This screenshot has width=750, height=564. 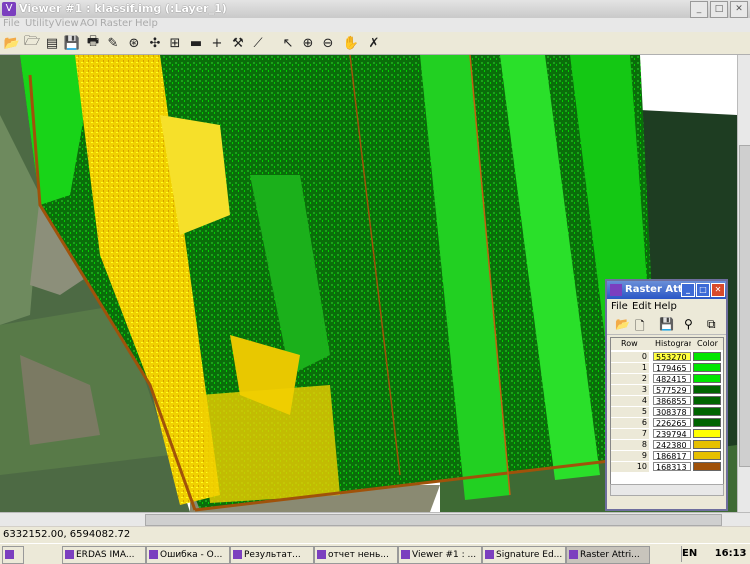 I want to click on table-row: 2 482415, so click(x=667, y=379).